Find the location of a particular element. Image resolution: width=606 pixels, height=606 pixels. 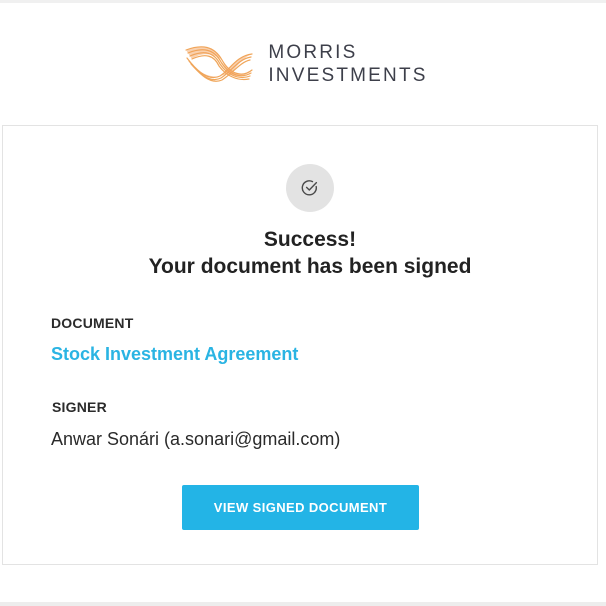

view-signed-document-button: VIEW SIGNED DOCUMENT is located at coordinates (300, 507).